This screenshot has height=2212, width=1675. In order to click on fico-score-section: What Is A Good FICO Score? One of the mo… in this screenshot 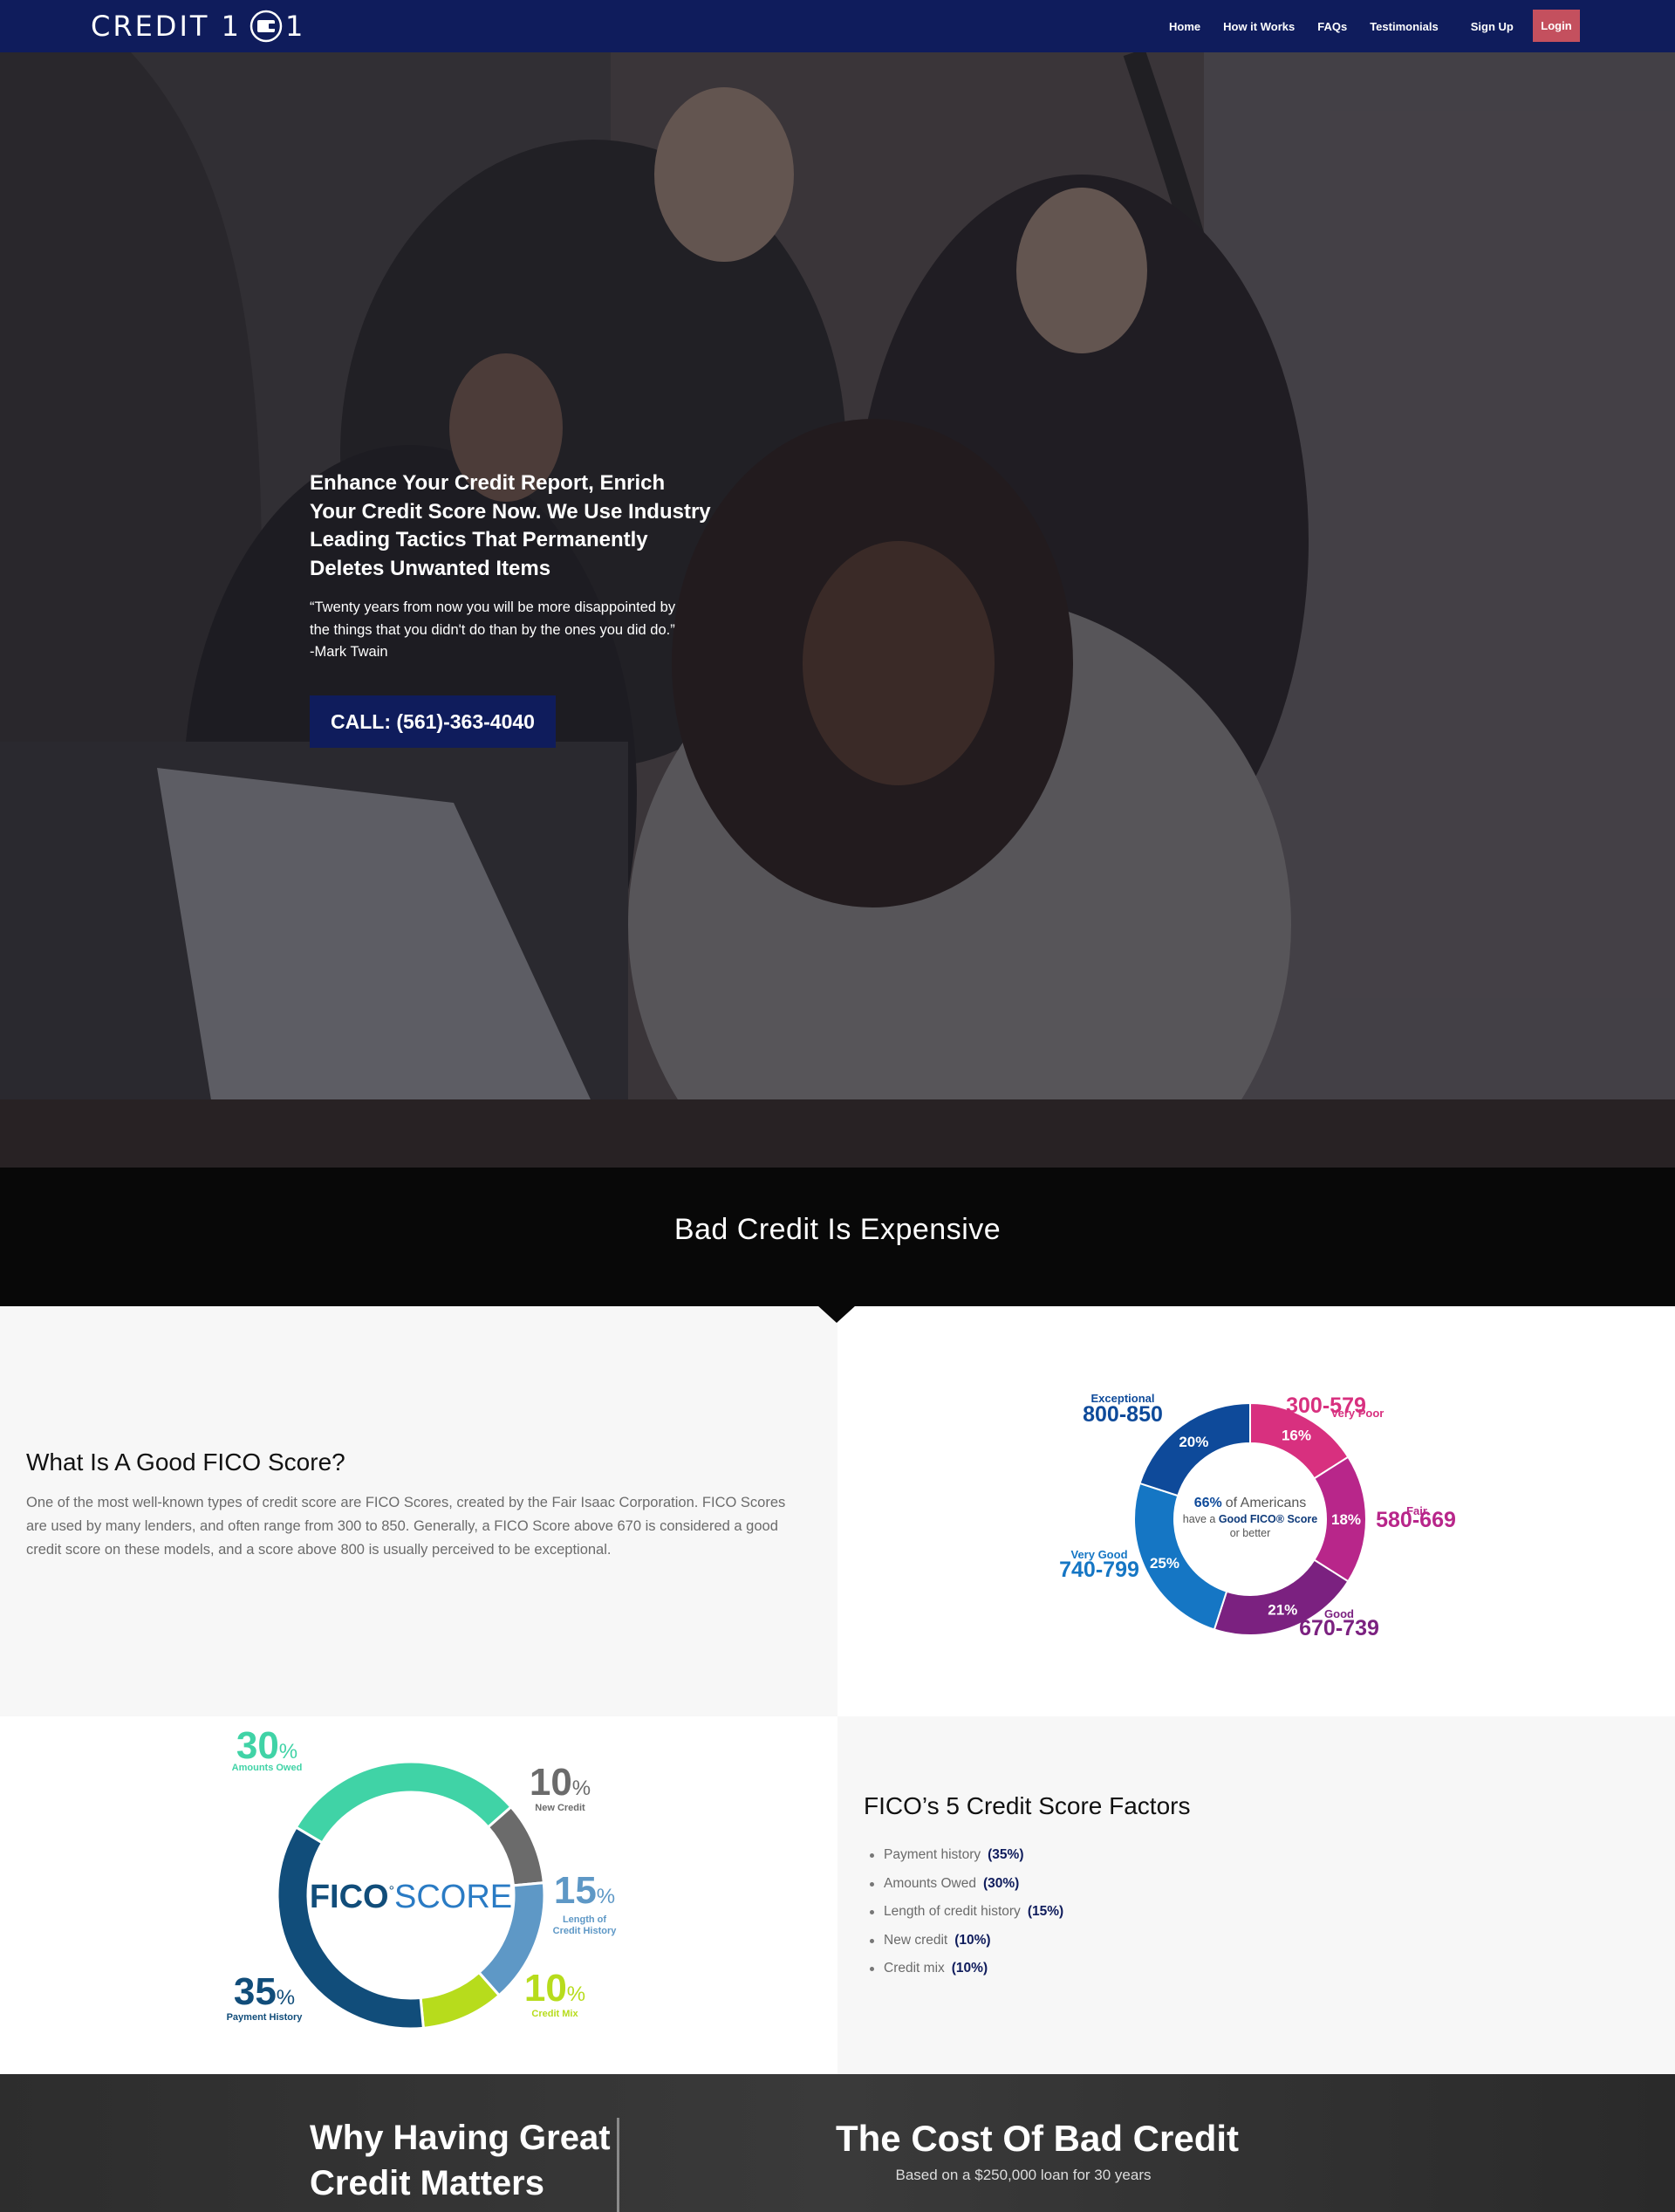, I will do `click(419, 1511)`.